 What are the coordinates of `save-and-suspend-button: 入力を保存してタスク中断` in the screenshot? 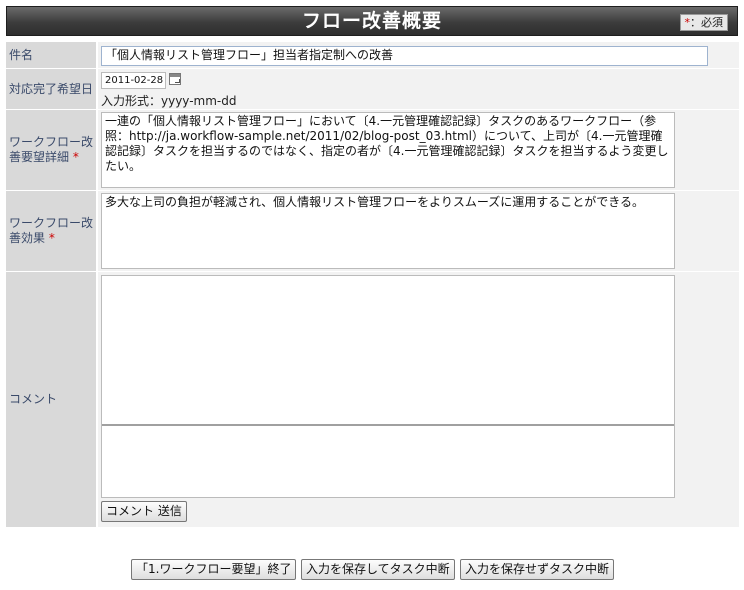 It's located at (378, 569).